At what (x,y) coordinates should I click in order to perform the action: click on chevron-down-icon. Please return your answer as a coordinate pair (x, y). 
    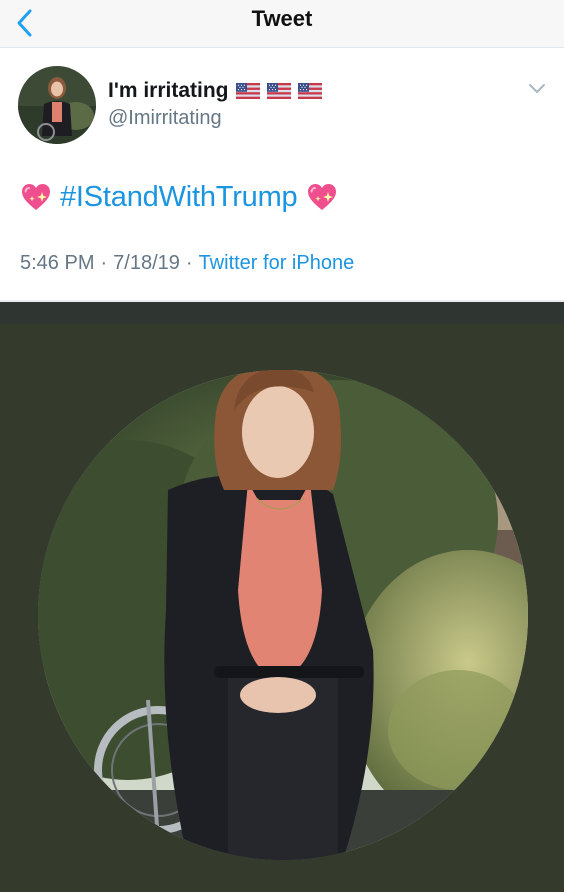
    Looking at the image, I should click on (537, 88).